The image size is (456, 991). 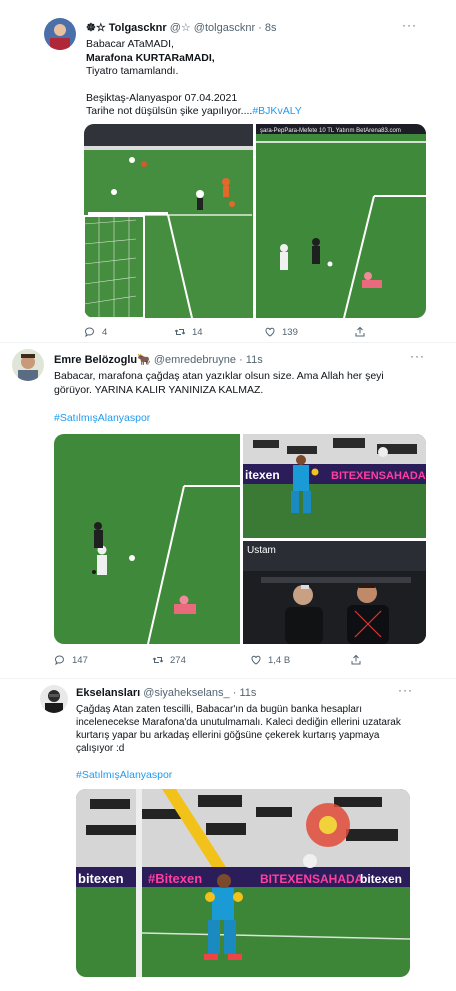 I want to click on media-image-top-right: itexen BITEXENSAHADA, so click(x=334, y=486).